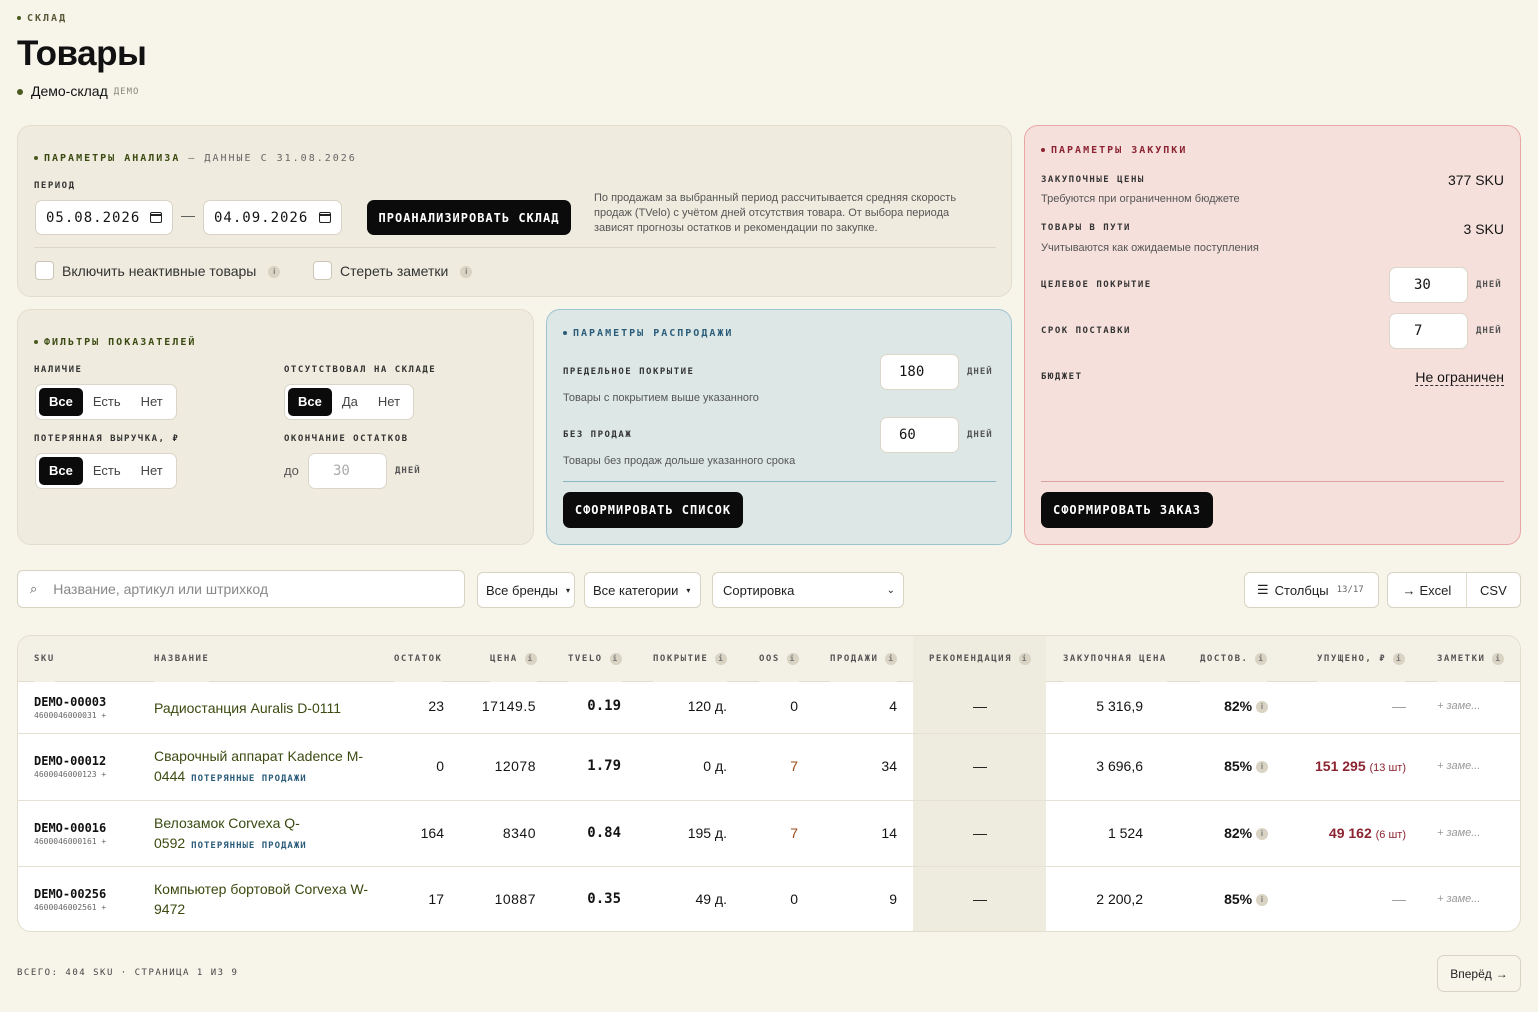 This screenshot has height=1012, width=1538. I want to click on lost-all: Все, so click(61, 471).